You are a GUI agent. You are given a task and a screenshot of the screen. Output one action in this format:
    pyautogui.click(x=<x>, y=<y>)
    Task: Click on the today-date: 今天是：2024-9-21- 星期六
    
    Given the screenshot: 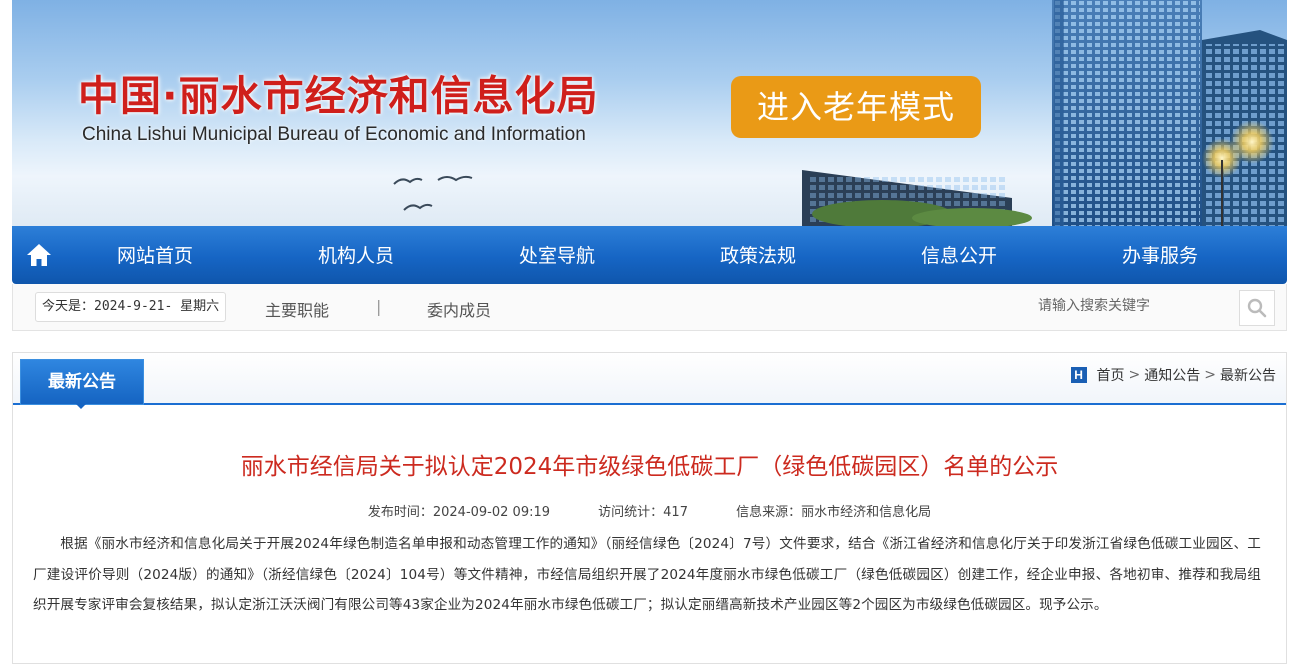 What is the action you would take?
    pyautogui.click(x=131, y=307)
    